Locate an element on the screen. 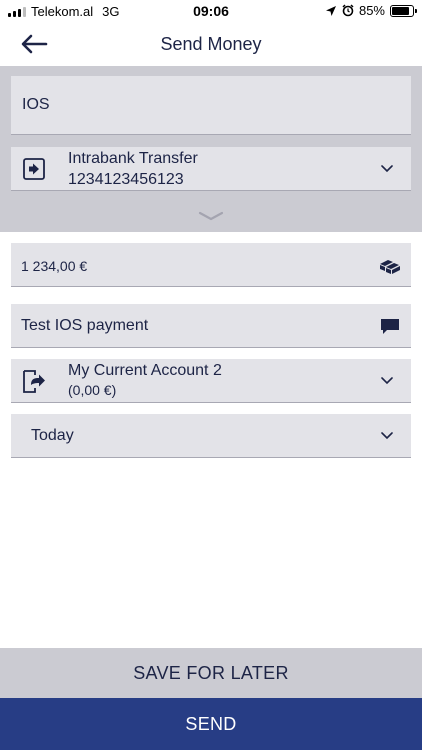 The image size is (422, 750). location-icon is located at coordinates (330, 10).